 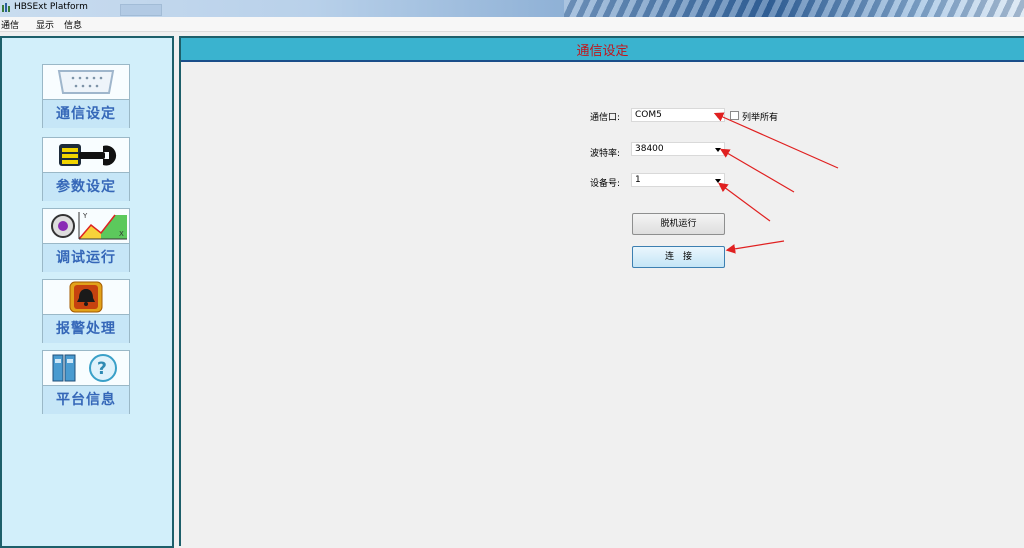 What do you see at coordinates (86, 82) in the screenshot?
I see `serial-port-icon` at bounding box center [86, 82].